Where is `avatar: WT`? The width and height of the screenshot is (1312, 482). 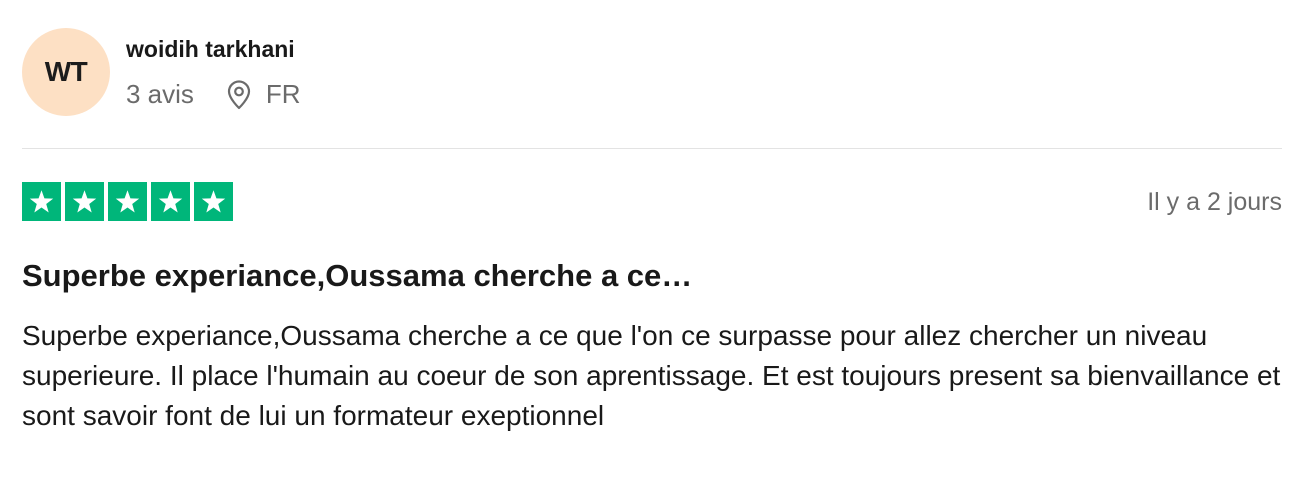 avatar: WT is located at coordinates (66, 72).